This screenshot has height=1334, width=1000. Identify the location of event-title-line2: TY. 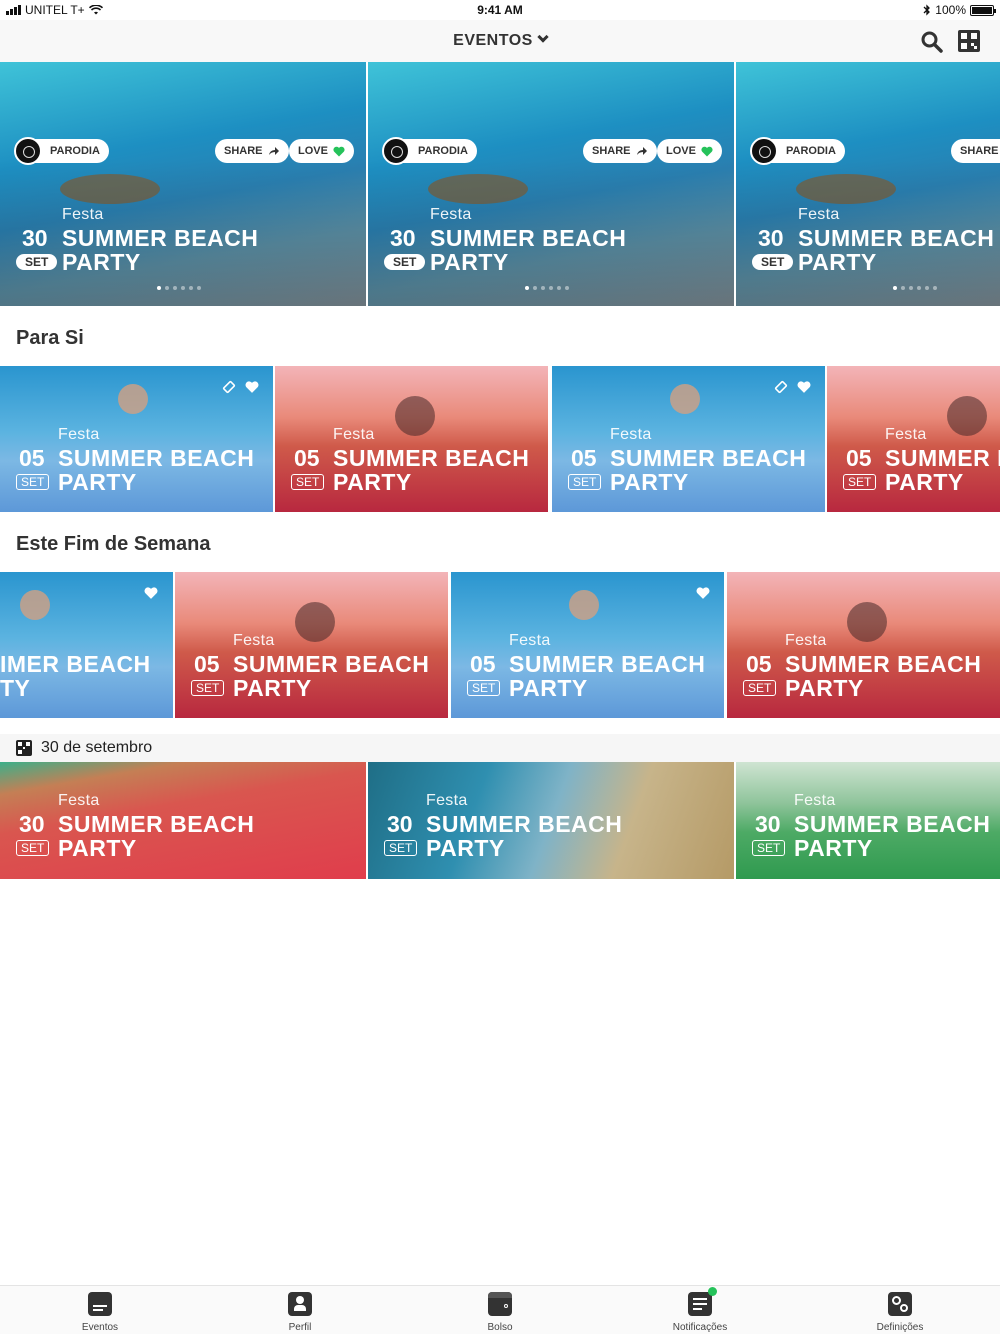
(15, 688).